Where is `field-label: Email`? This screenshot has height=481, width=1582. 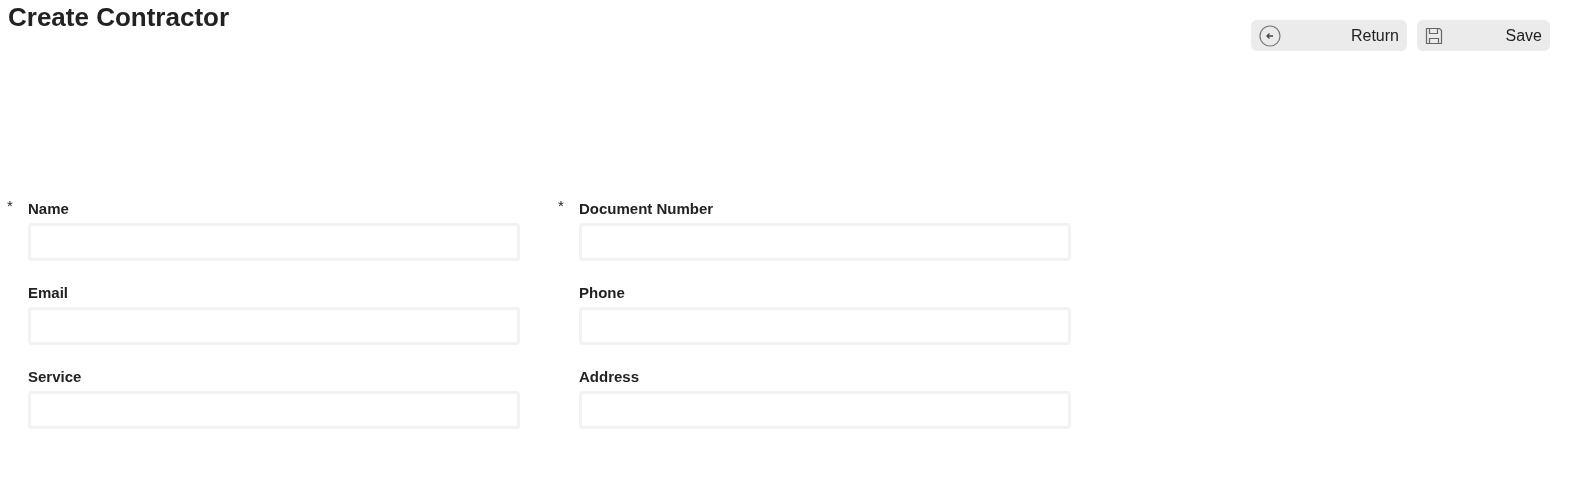 field-label: Email is located at coordinates (48, 292).